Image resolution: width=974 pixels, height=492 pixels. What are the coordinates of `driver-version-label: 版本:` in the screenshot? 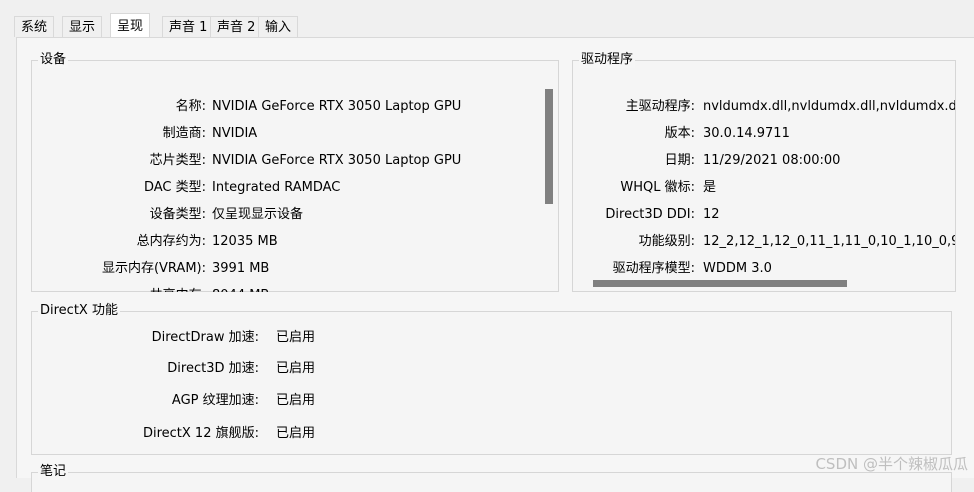 It's located at (679, 133).